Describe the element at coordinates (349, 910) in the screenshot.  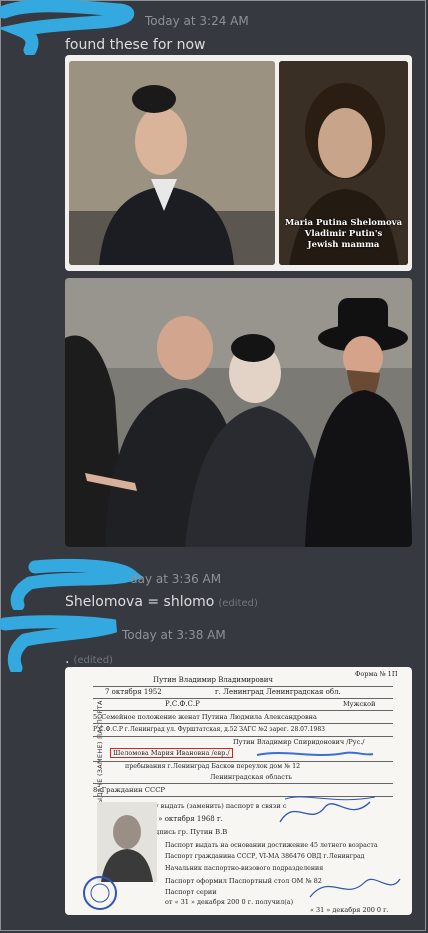
I see `form-date3: « 31 » декабря 200 0 г.` at that location.